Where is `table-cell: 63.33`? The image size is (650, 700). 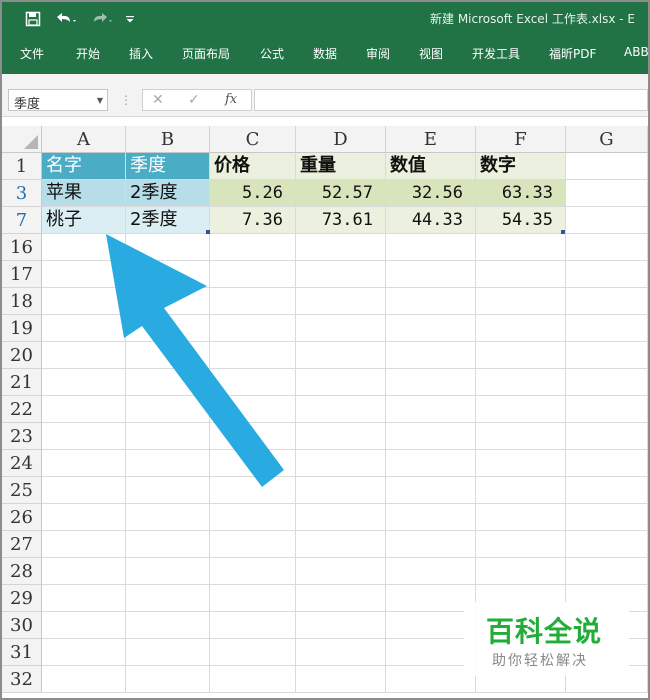 table-cell: 63.33 is located at coordinates (521, 193).